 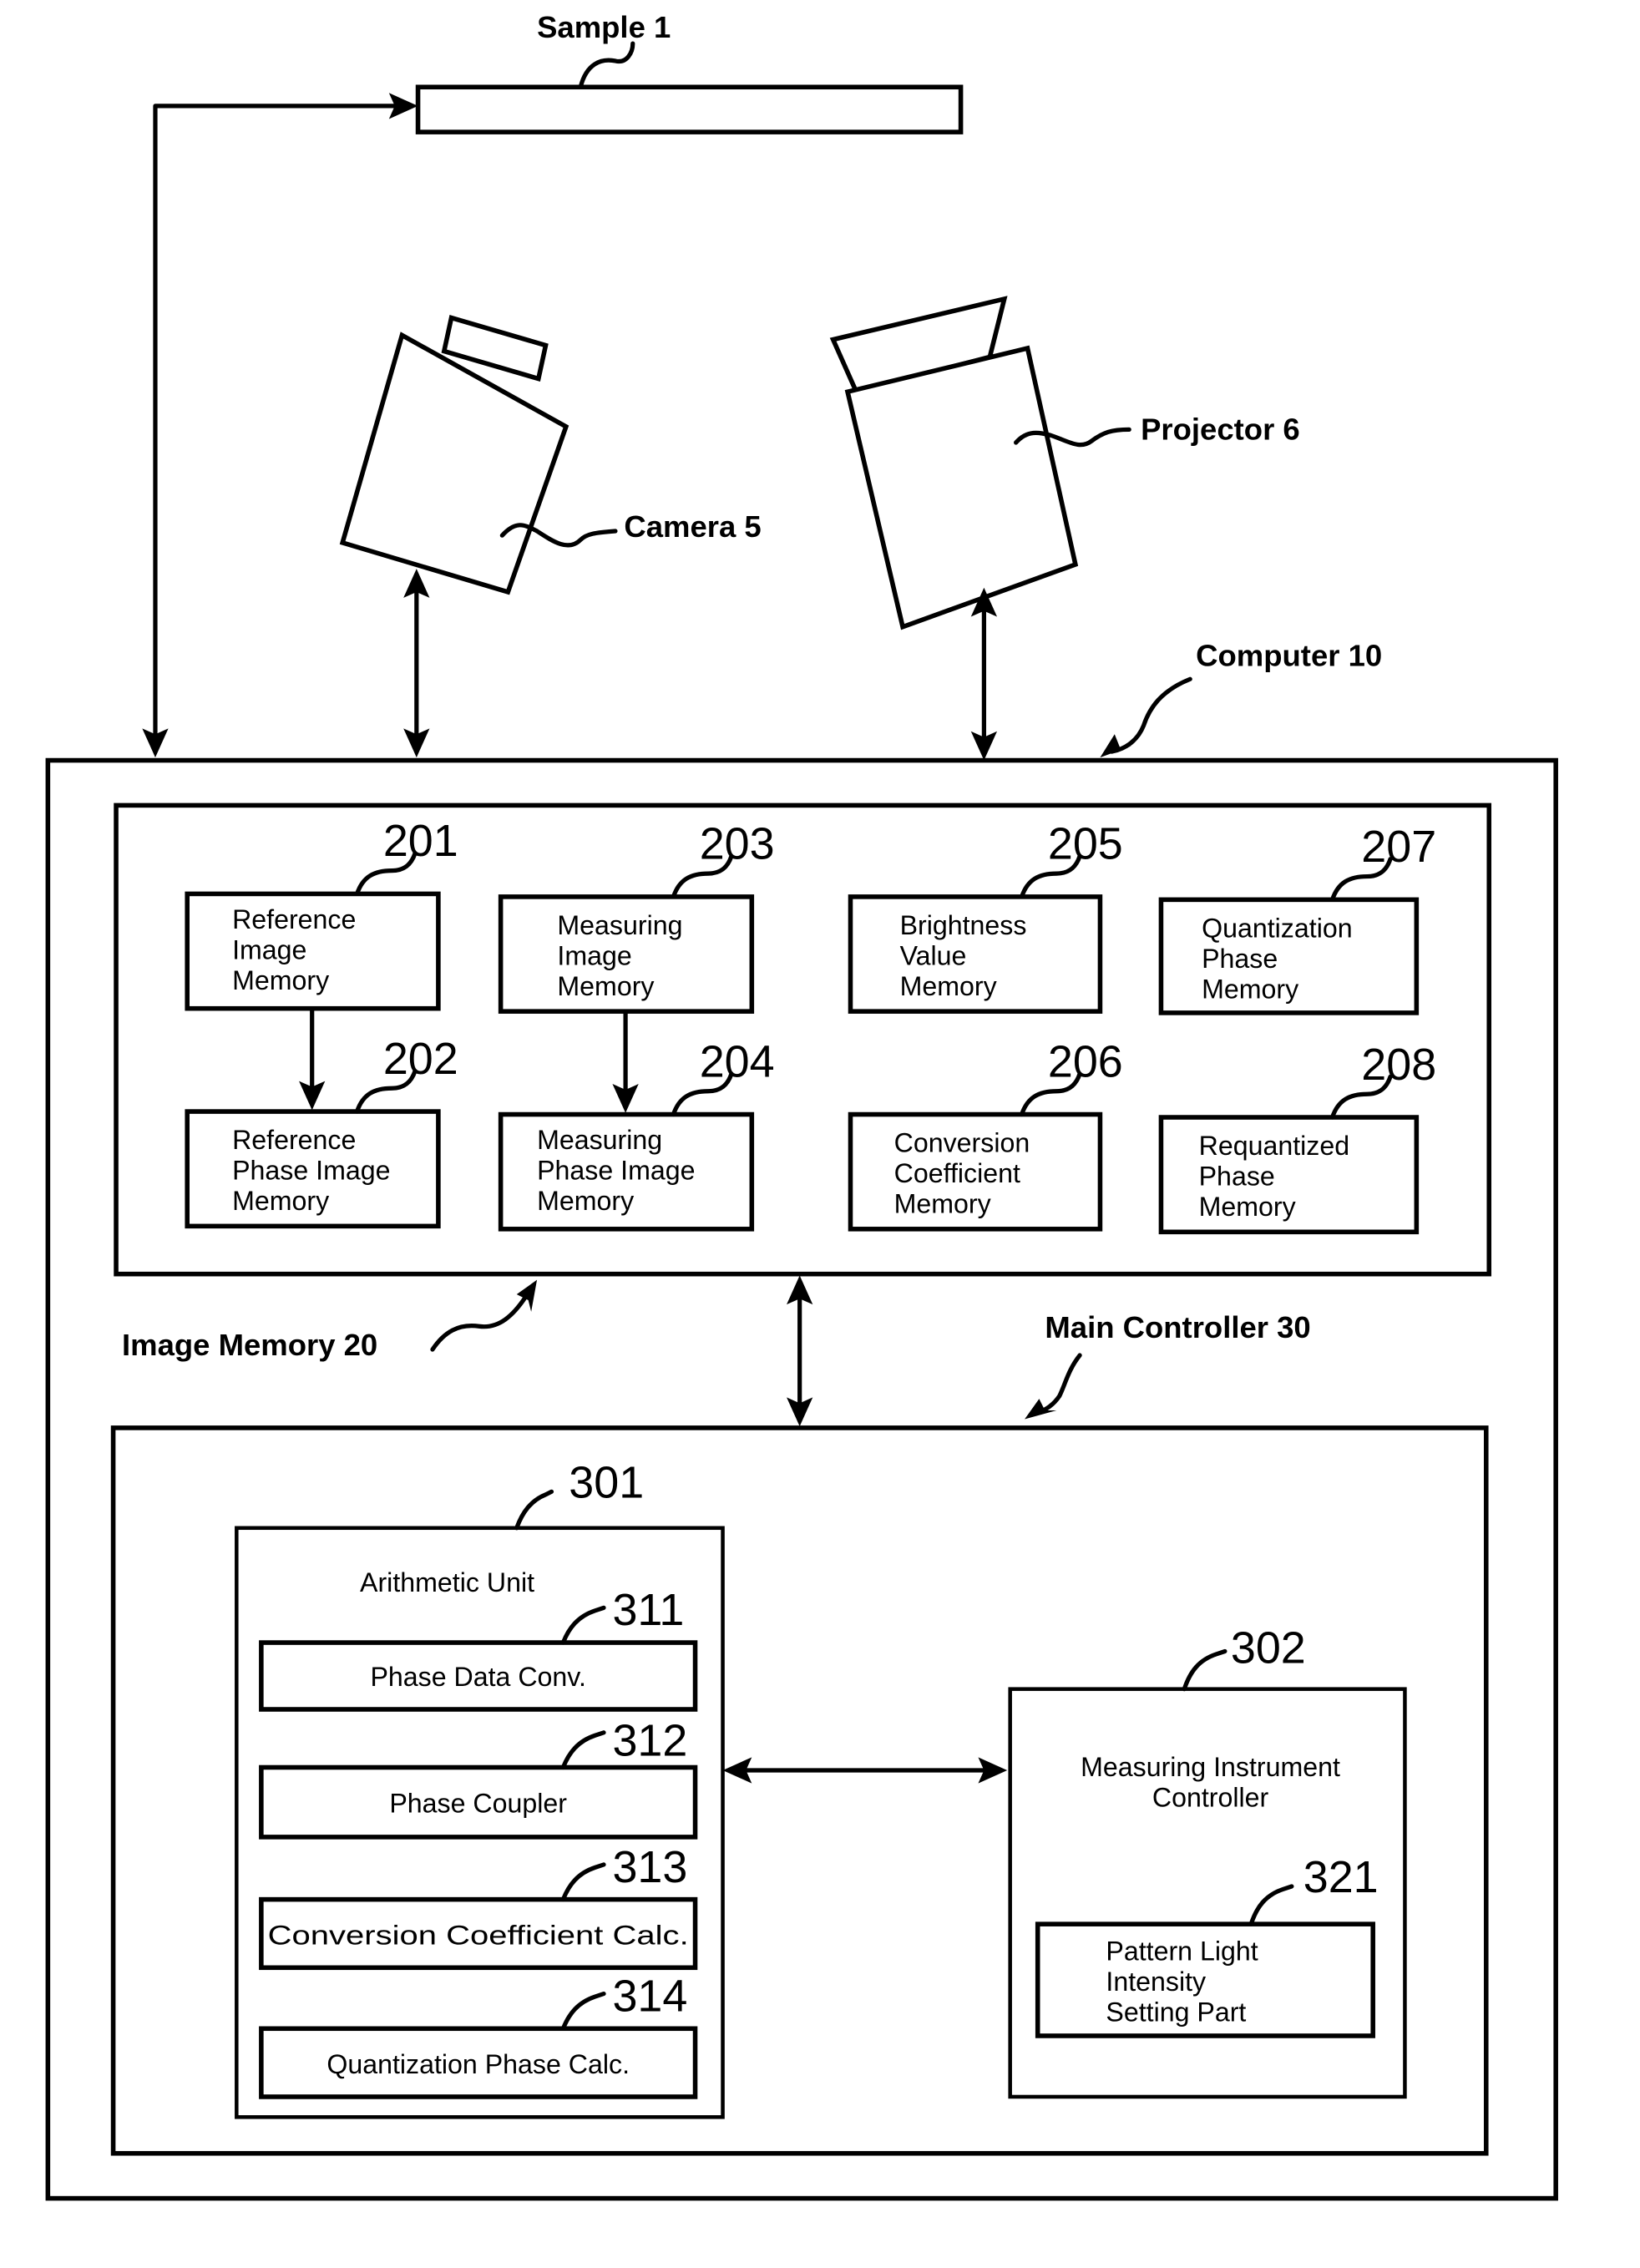 What do you see at coordinates (478, 2064) in the screenshot?
I see `svg-text: Quantization Phase Calc.` at bounding box center [478, 2064].